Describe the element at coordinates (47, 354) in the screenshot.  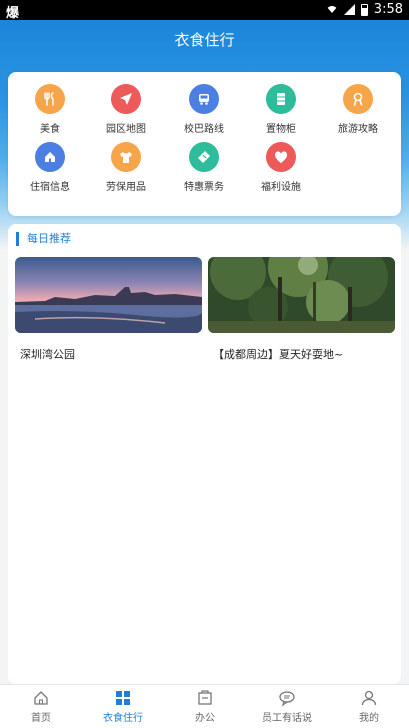
I see `recommend-caption-0: 深圳湾公园` at that location.